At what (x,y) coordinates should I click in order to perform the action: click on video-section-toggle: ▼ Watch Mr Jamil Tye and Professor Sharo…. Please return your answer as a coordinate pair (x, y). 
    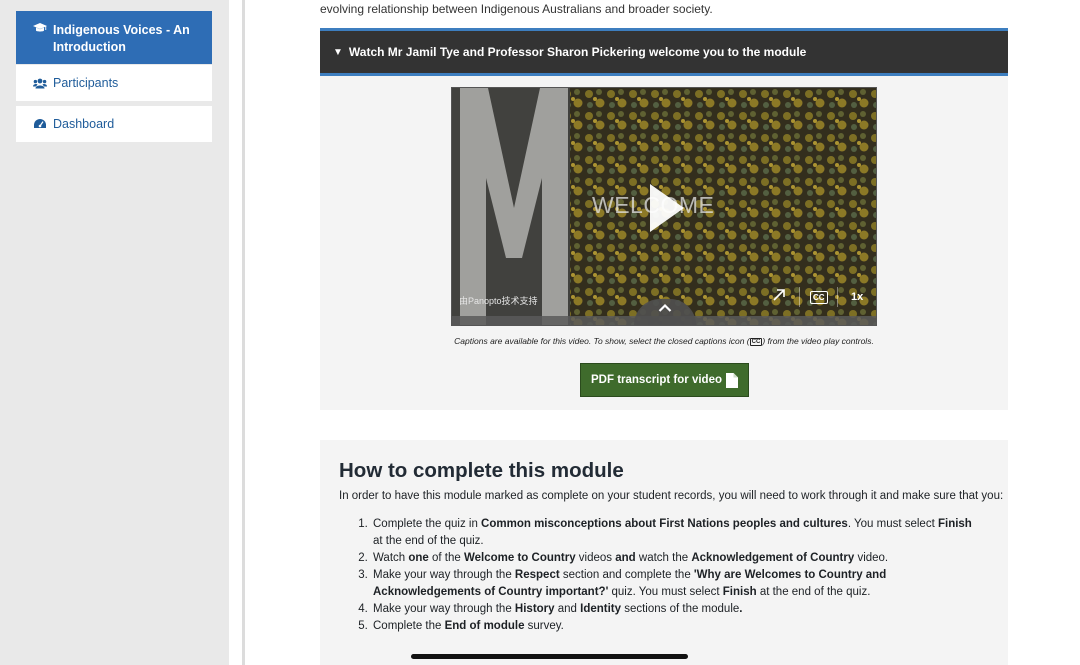
    Looking at the image, I should click on (664, 52).